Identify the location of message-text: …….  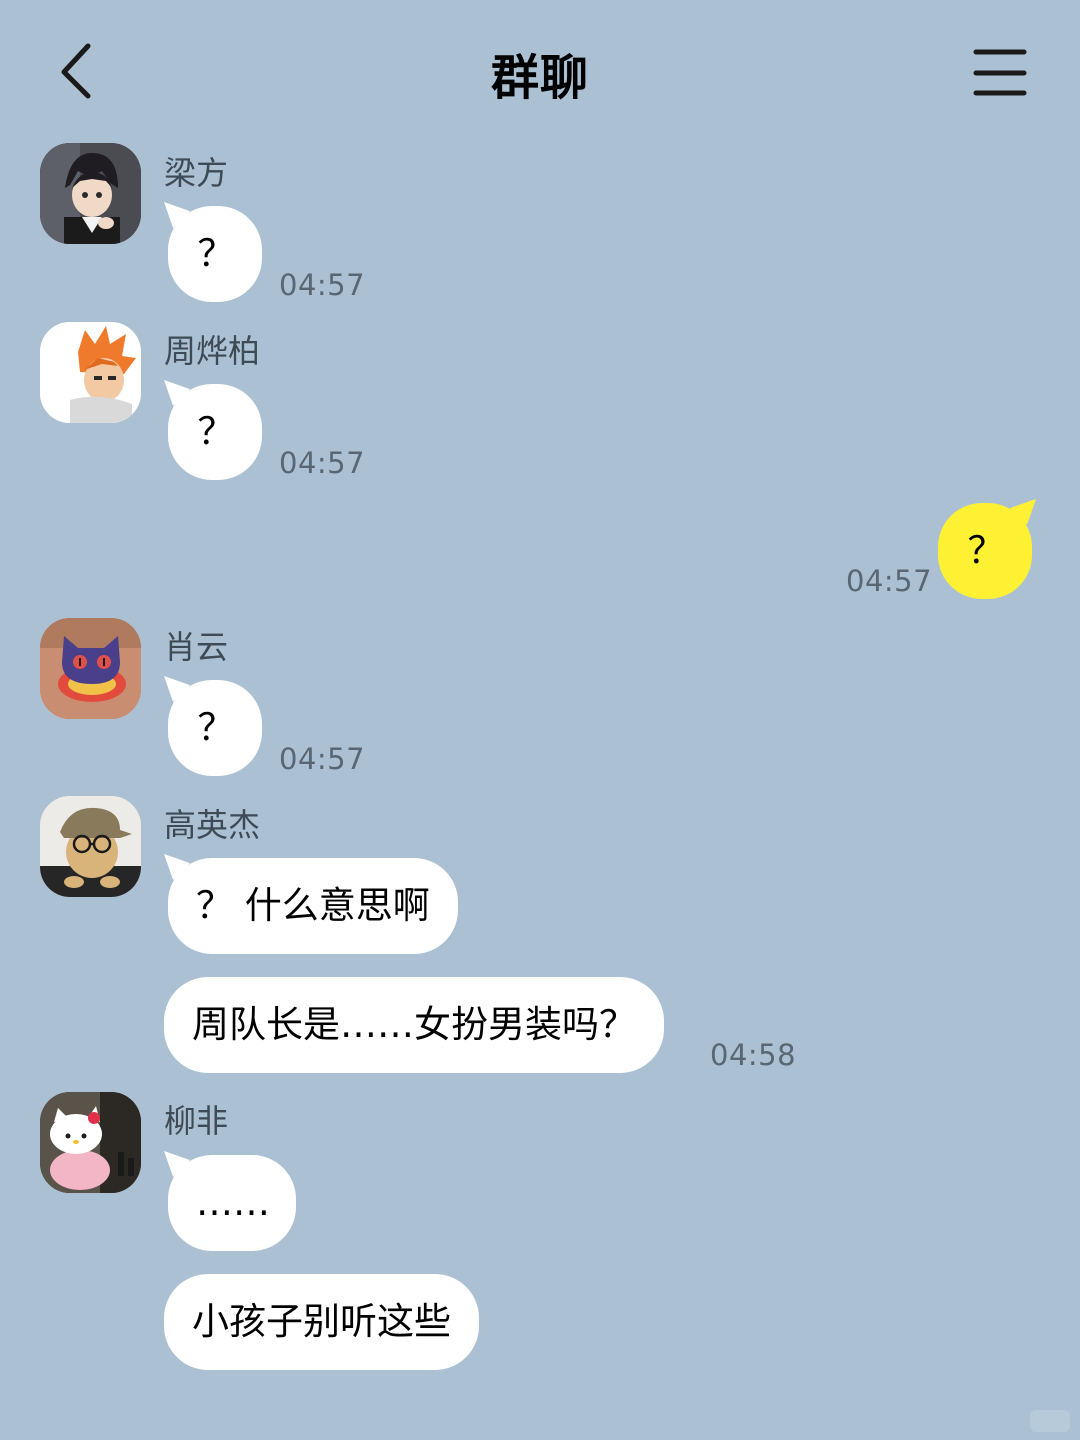
(233, 1202).